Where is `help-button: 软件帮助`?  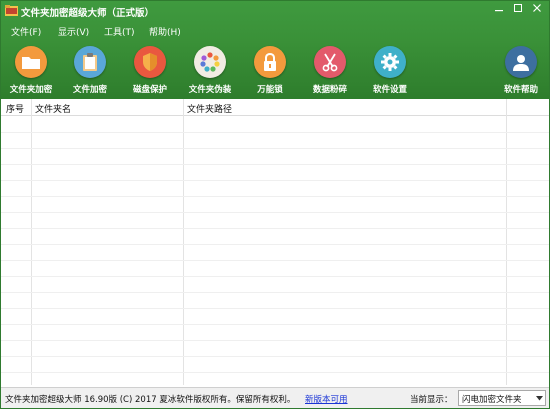
help-button: 软件帮助 is located at coordinates (521, 71).